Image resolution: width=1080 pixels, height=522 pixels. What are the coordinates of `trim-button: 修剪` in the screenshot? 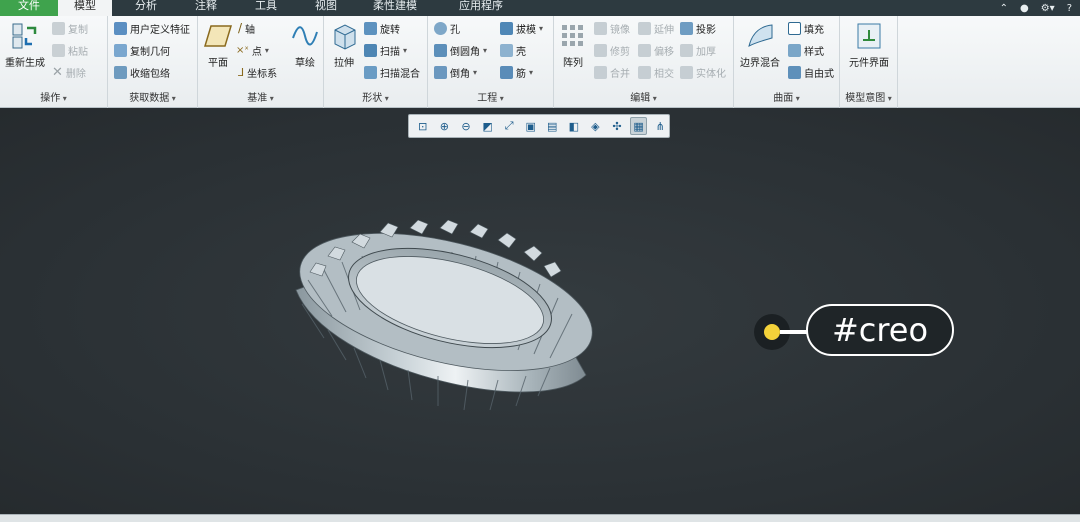 It's located at (612, 50).